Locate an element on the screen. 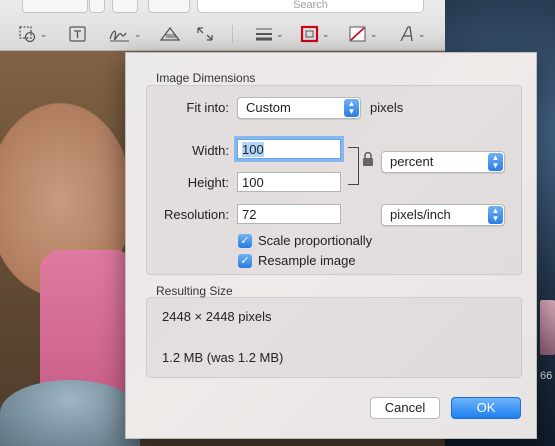  text-tool is located at coordinates (78, 34).